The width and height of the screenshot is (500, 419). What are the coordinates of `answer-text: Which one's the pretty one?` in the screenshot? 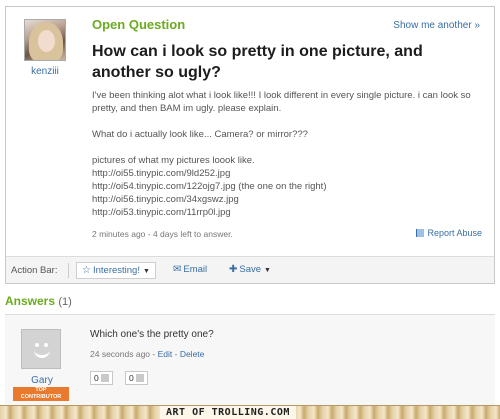 It's located at (152, 334).